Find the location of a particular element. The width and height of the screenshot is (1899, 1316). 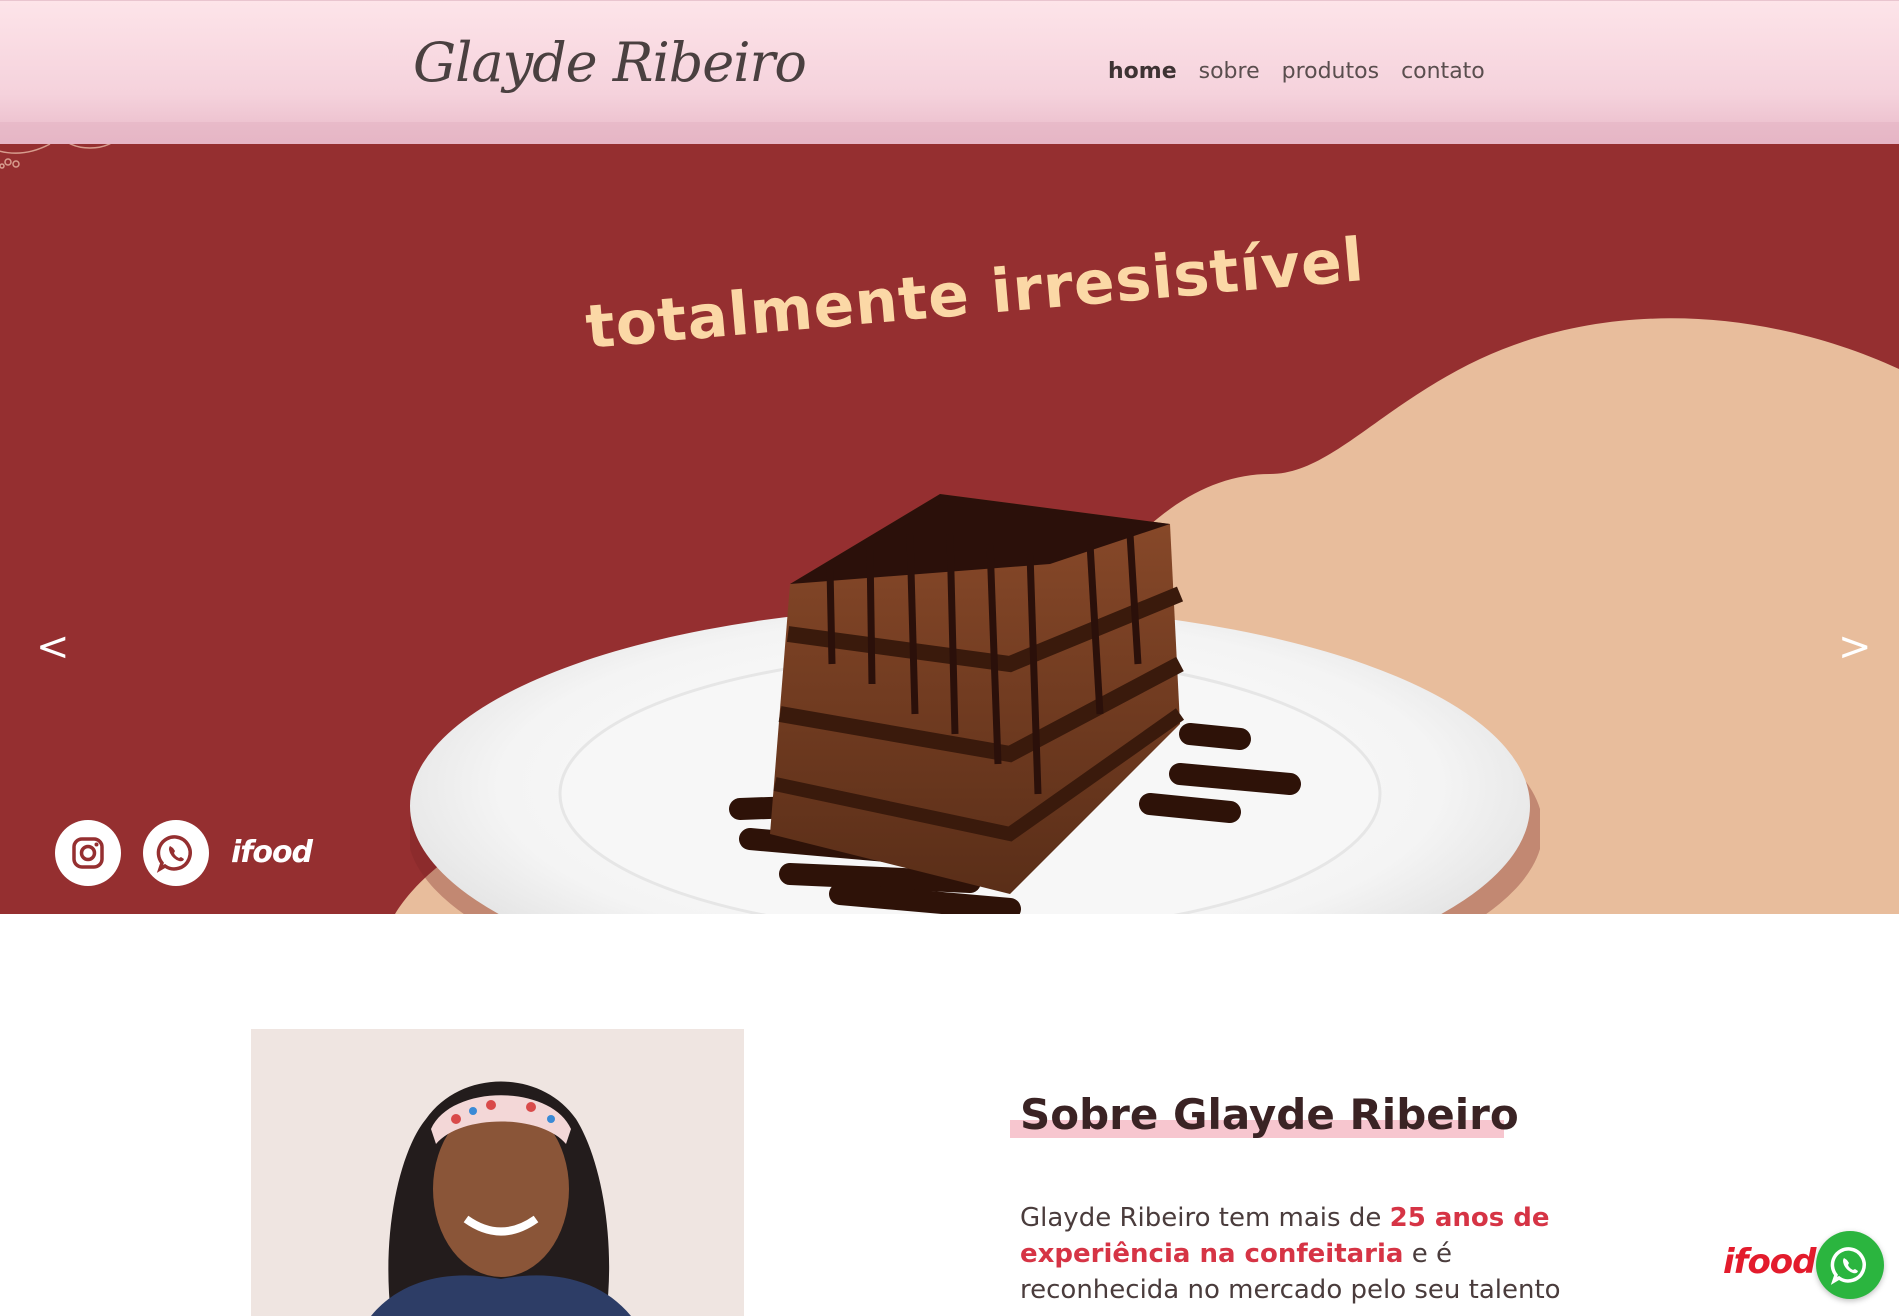

slider-prev-button: < is located at coordinates (53, 647).